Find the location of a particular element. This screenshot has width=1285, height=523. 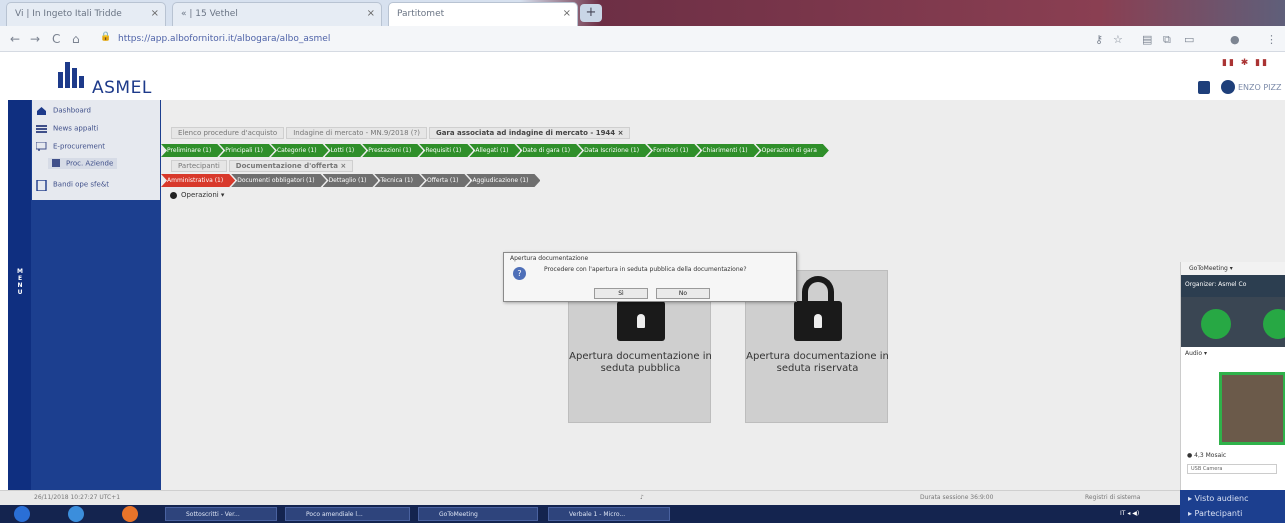

logo-text: ASMEL is located at coordinates (122, 88).